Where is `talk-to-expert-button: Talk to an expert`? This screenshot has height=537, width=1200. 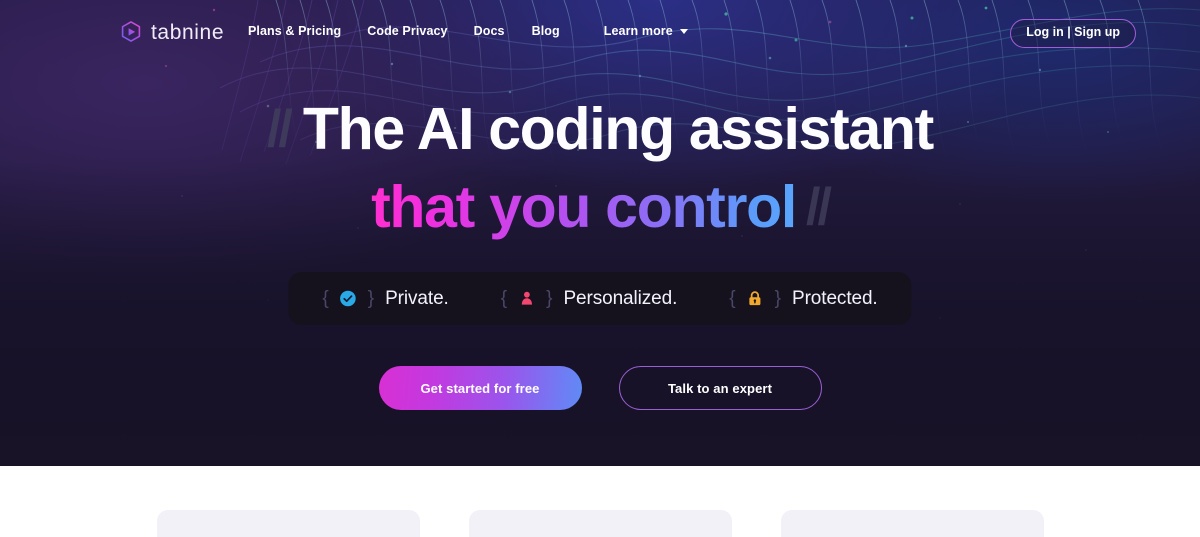 talk-to-expert-button: Talk to an expert is located at coordinates (720, 388).